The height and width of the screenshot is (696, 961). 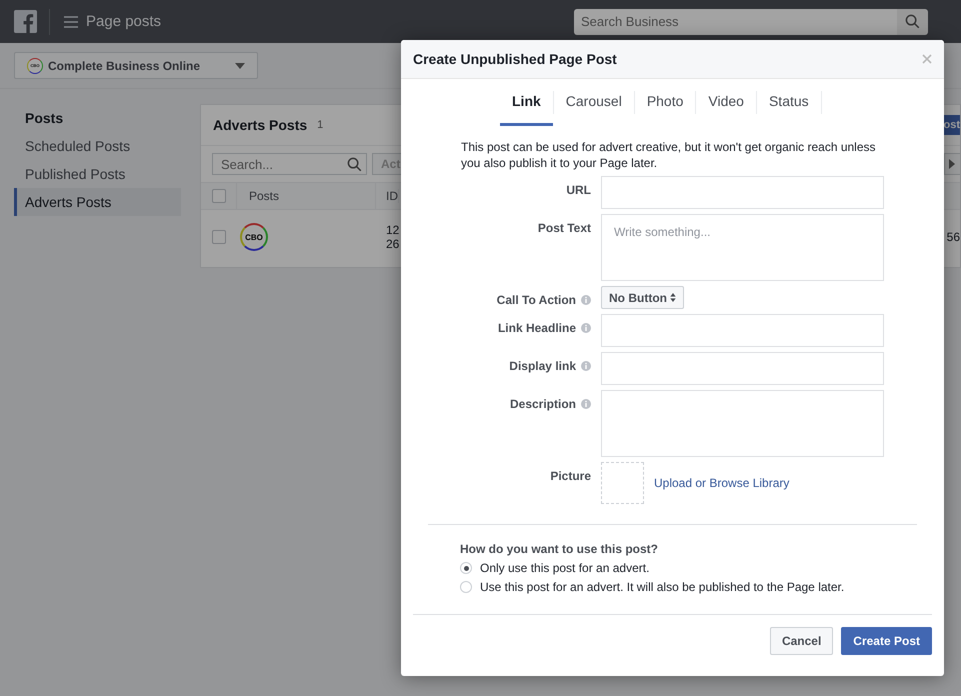 I want to click on tab: Status, so click(x=788, y=102).